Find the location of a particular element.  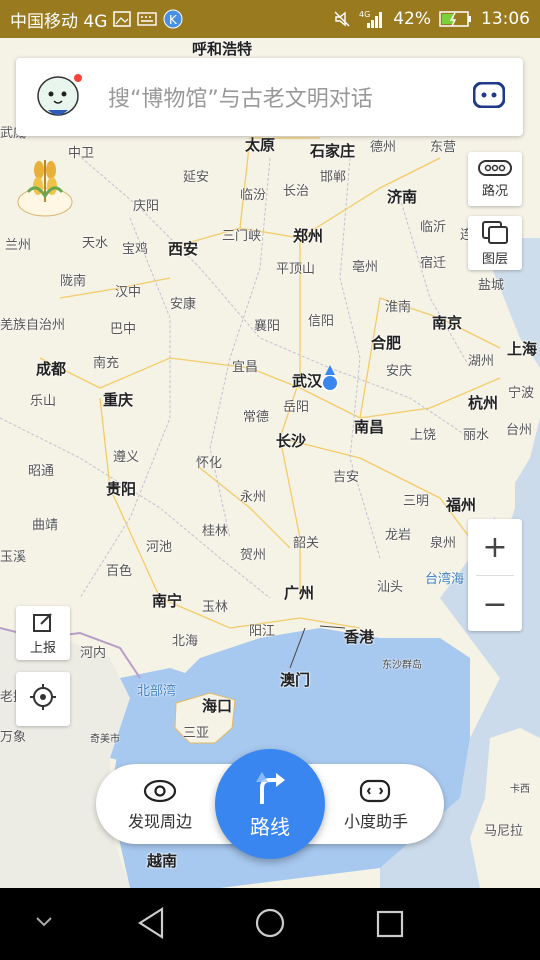

city-label: 三门峡 is located at coordinates (242, 236).